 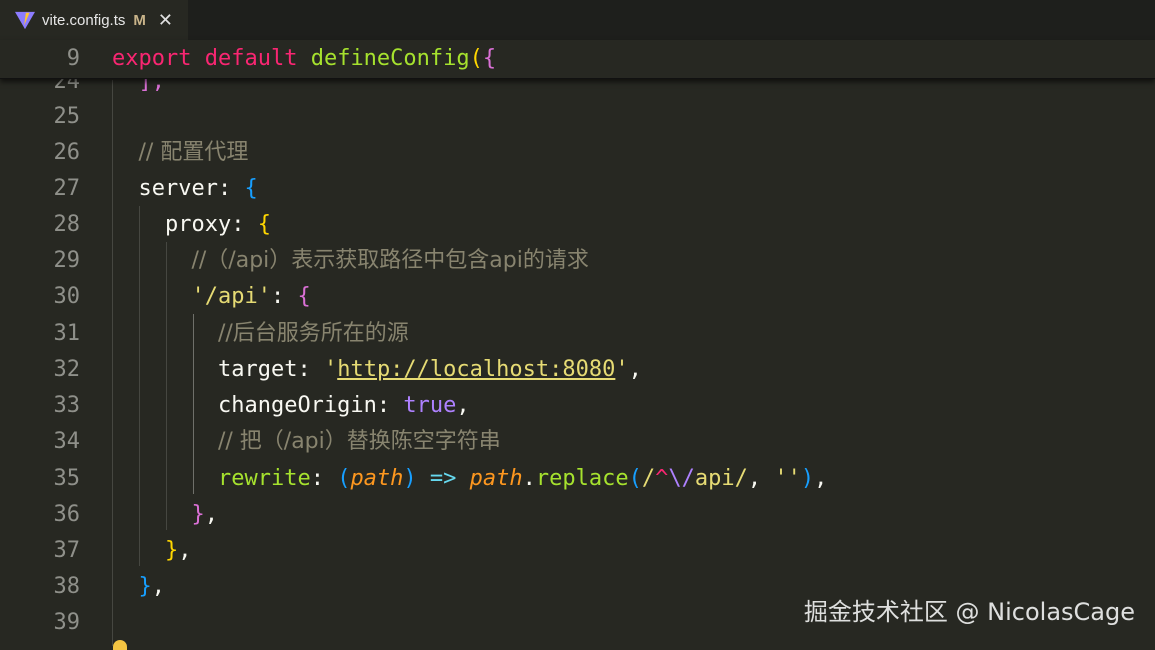 I want to click on line-number: 25, so click(x=67, y=116).